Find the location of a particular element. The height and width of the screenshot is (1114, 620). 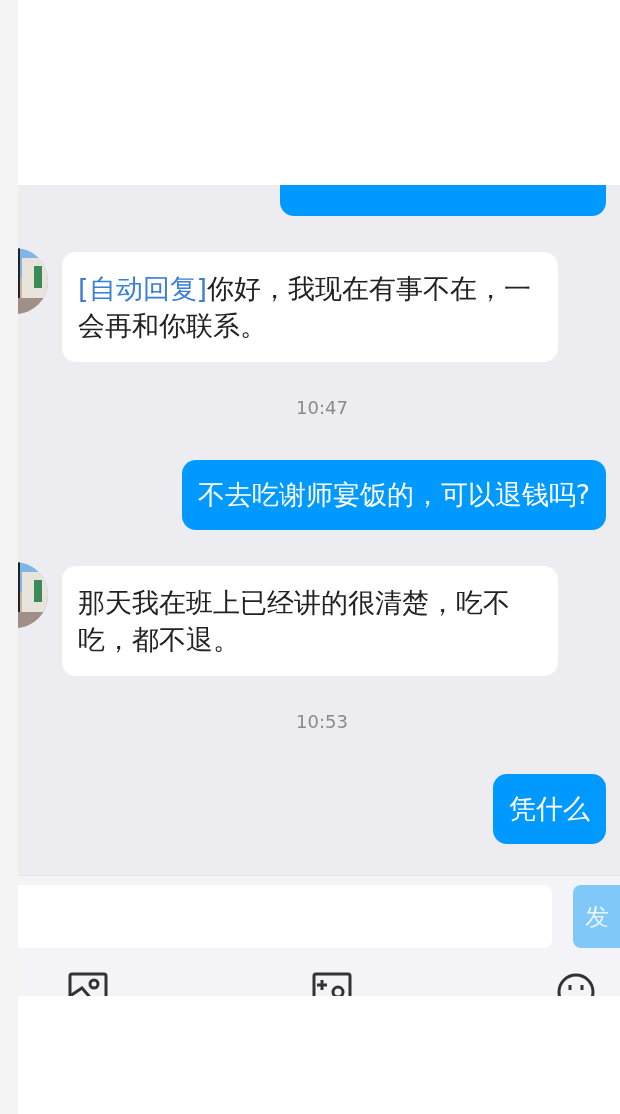

message-bubble: 不去吃谢师宴饭的，可以退钱吗? is located at coordinates (393, 495).